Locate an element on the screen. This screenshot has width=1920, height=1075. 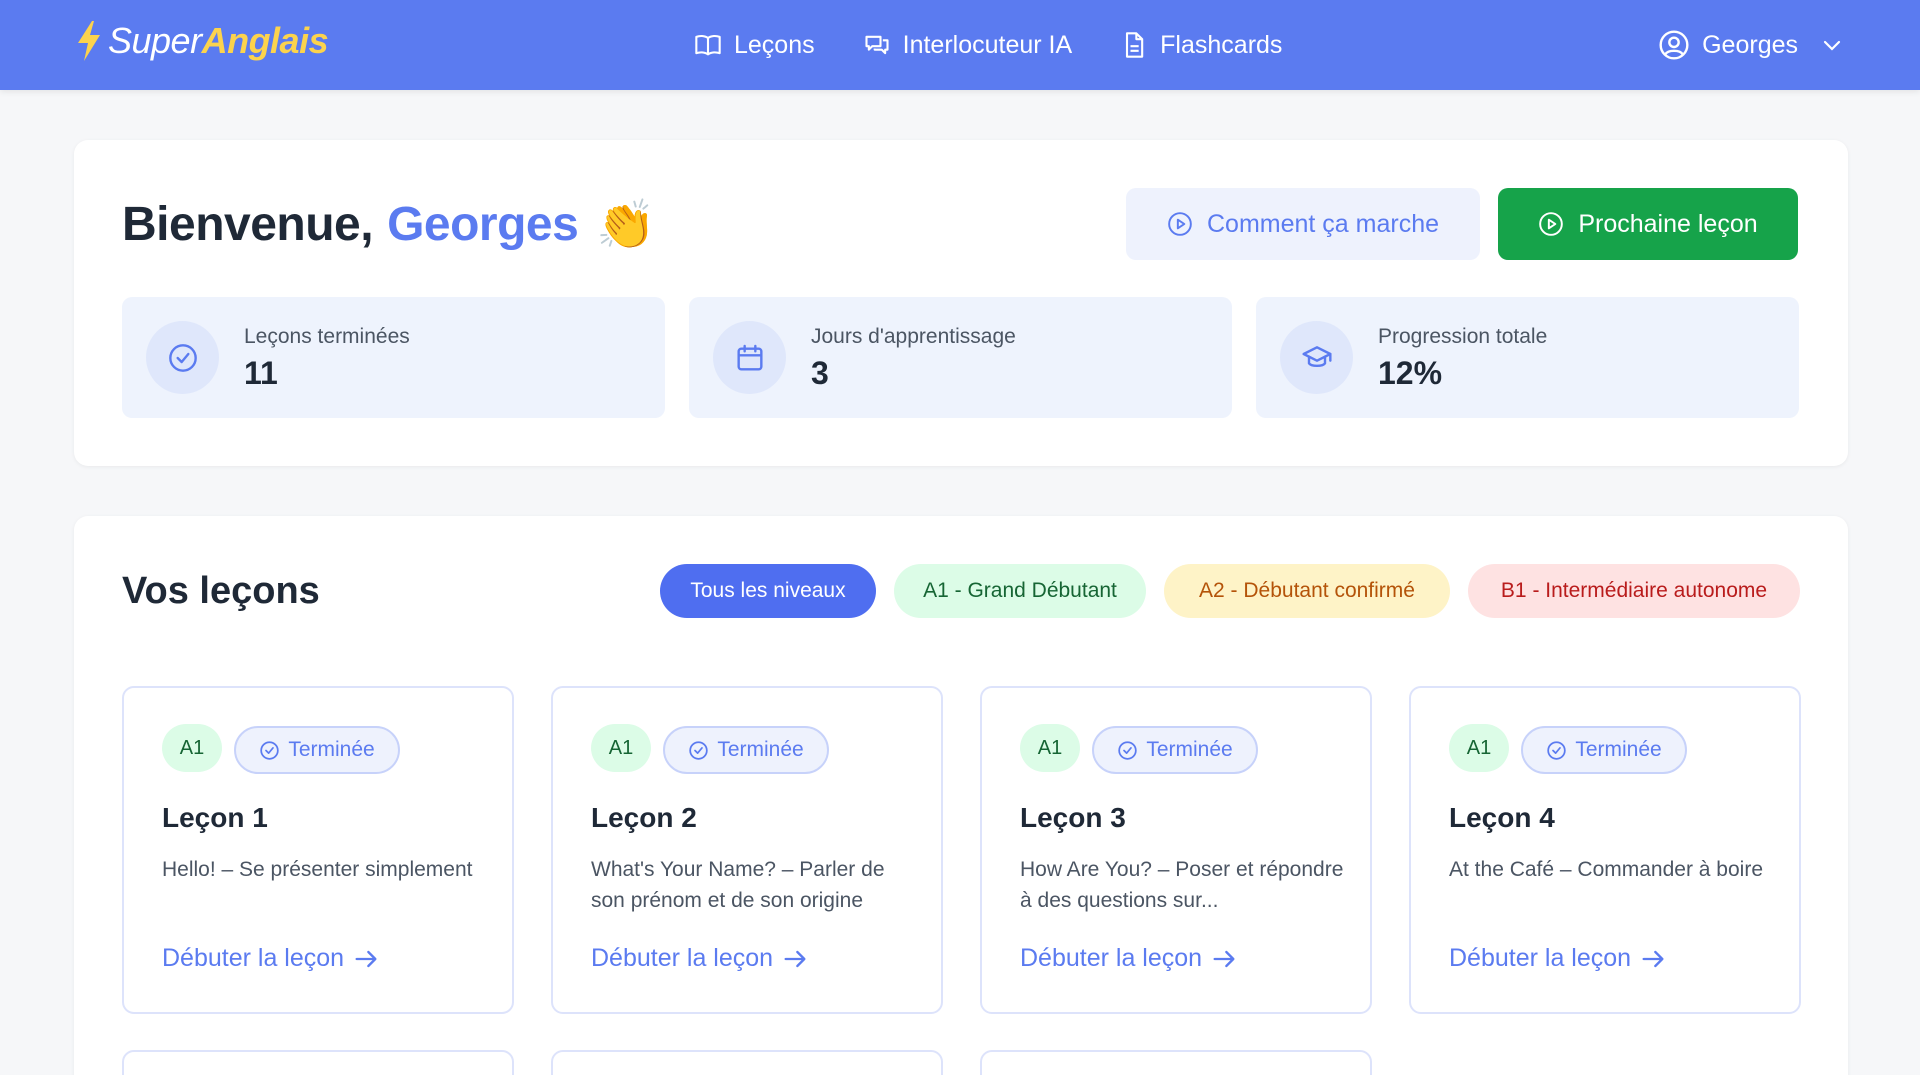
greeting-text: Bienvenue, is located at coordinates (248, 224).